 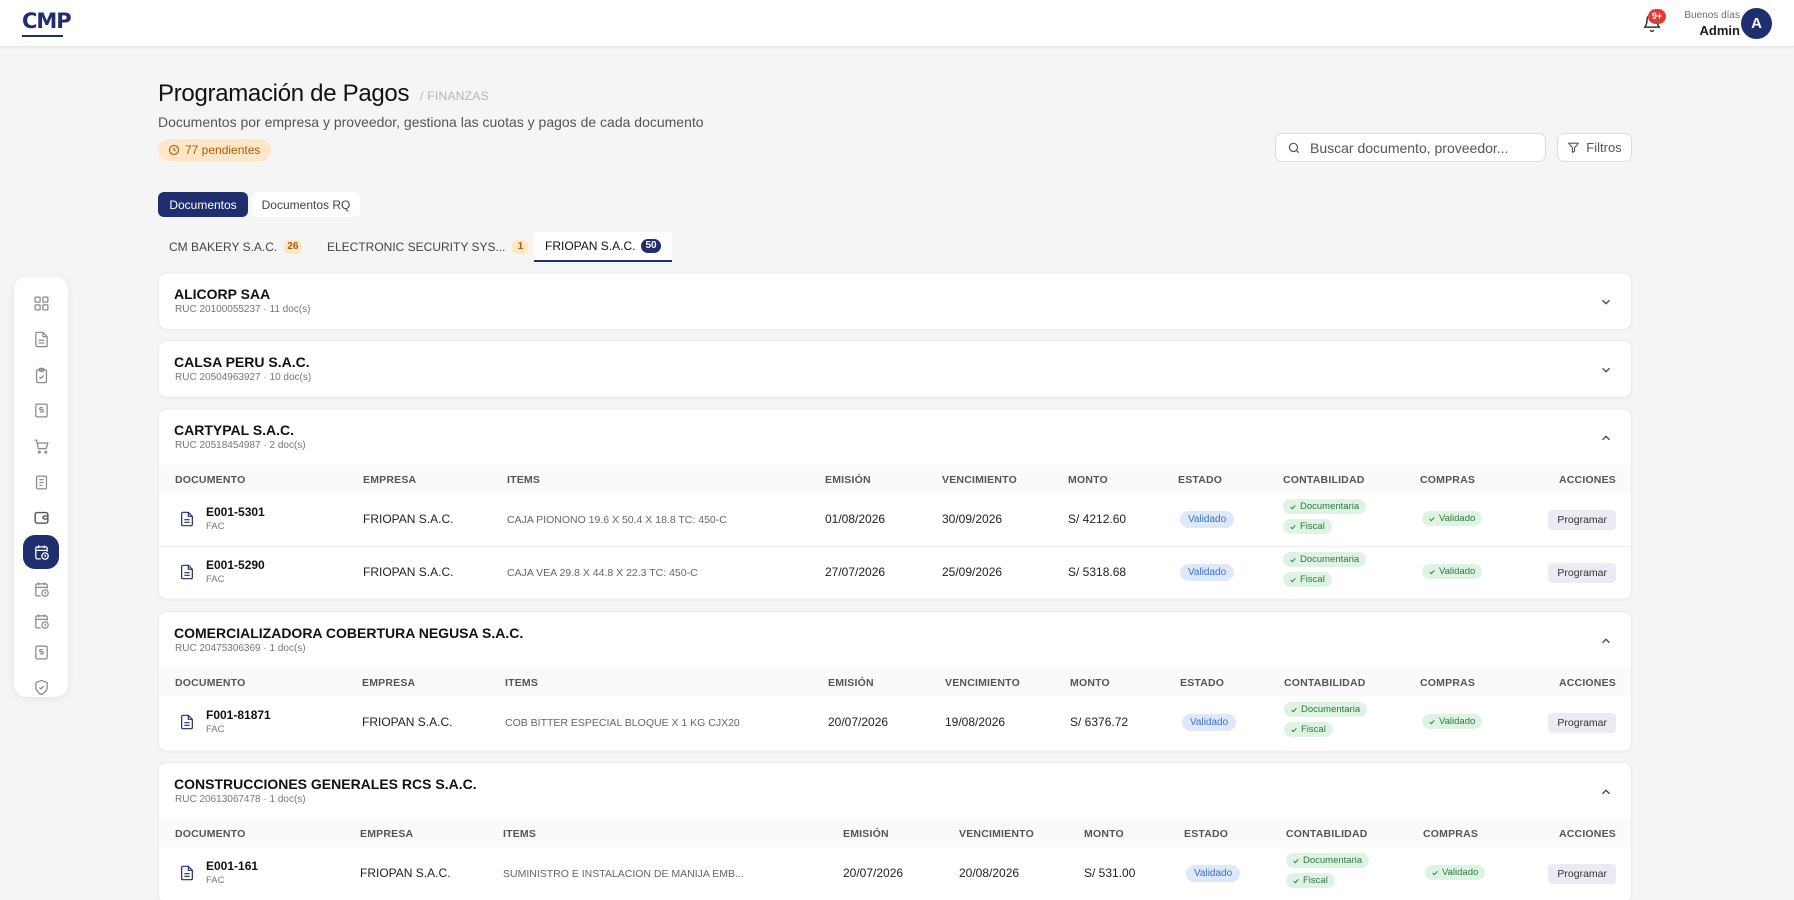 What do you see at coordinates (858, 722) in the screenshot?
I see `emision-cell: 20/07/2026` at bounding box center [858, 722].